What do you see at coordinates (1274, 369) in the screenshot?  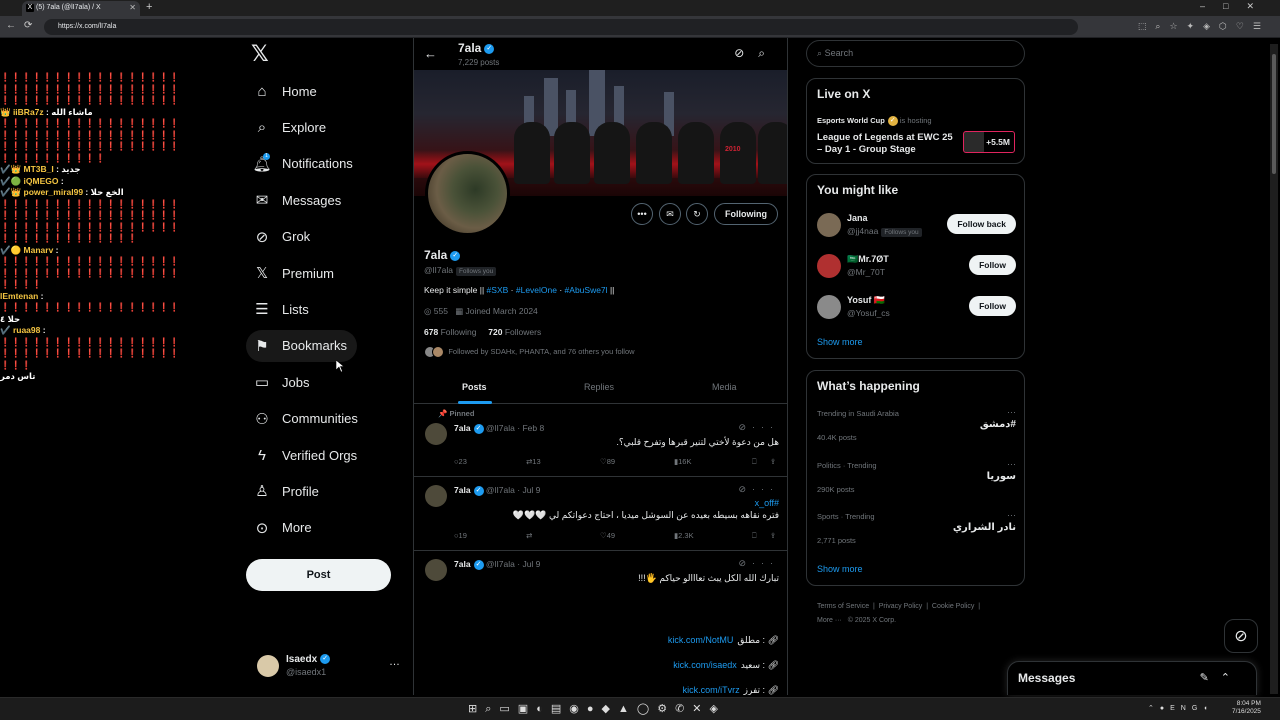 I see `page-scrollbar` at bounding box center [1274, 369].